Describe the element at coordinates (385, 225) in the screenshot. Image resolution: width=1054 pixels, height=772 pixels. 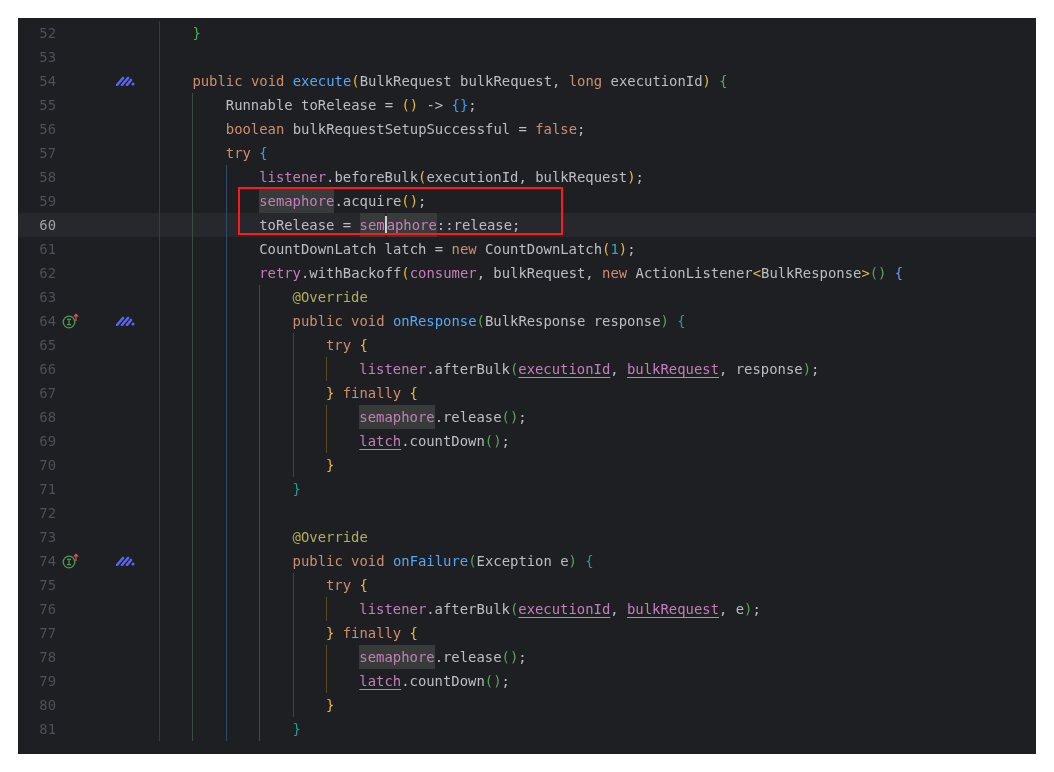
I see `text-caret` at that location.